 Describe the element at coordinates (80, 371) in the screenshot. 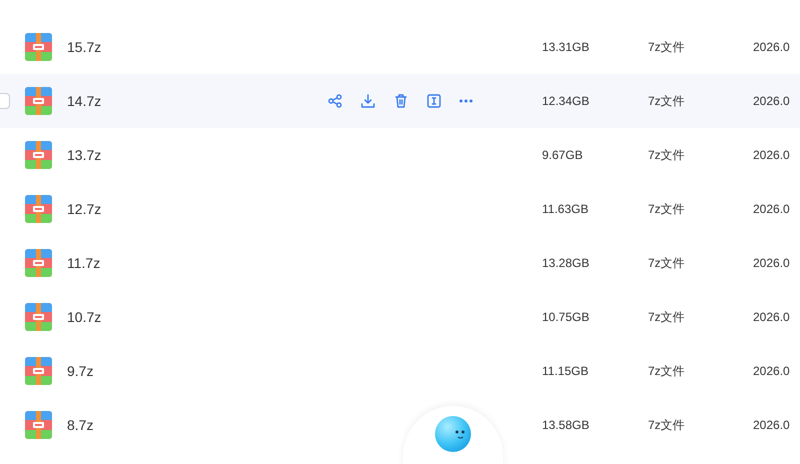

I see `file-name: 9.7z` at that location.